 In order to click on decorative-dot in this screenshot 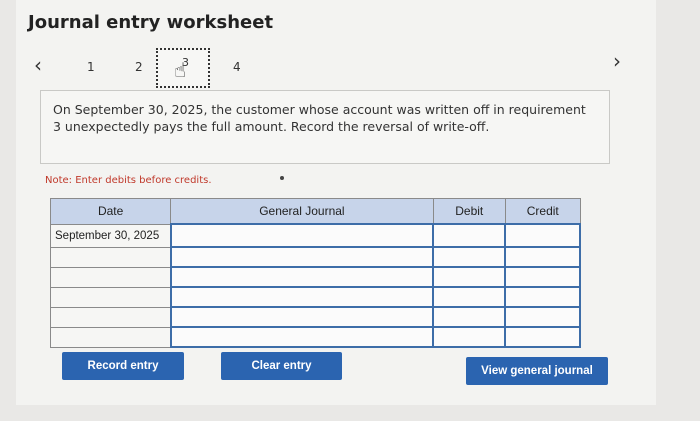, I will do `click(282, 178)`.